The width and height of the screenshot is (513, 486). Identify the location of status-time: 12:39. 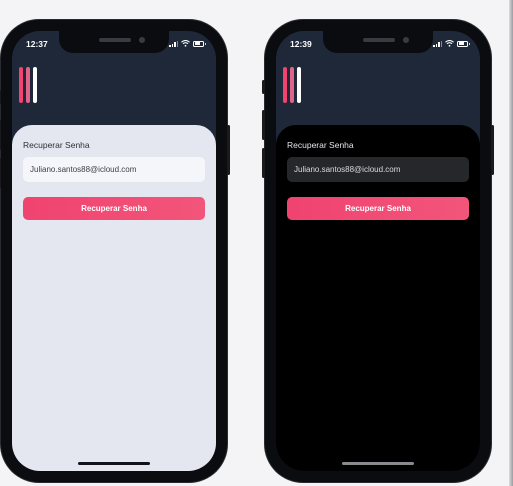
(301, 44).